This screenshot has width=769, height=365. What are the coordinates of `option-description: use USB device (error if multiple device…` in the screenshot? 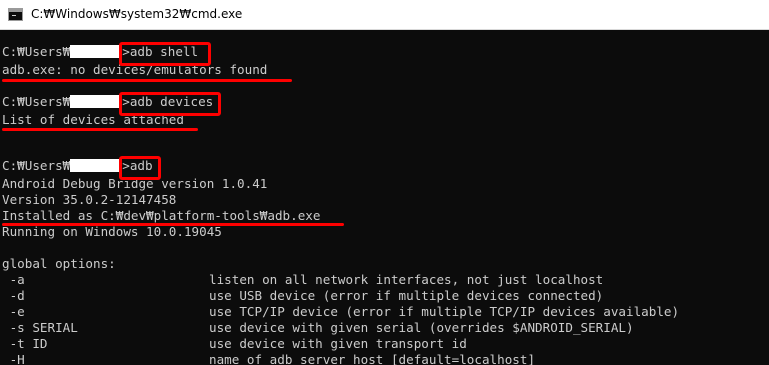 It's located at (406, 295).